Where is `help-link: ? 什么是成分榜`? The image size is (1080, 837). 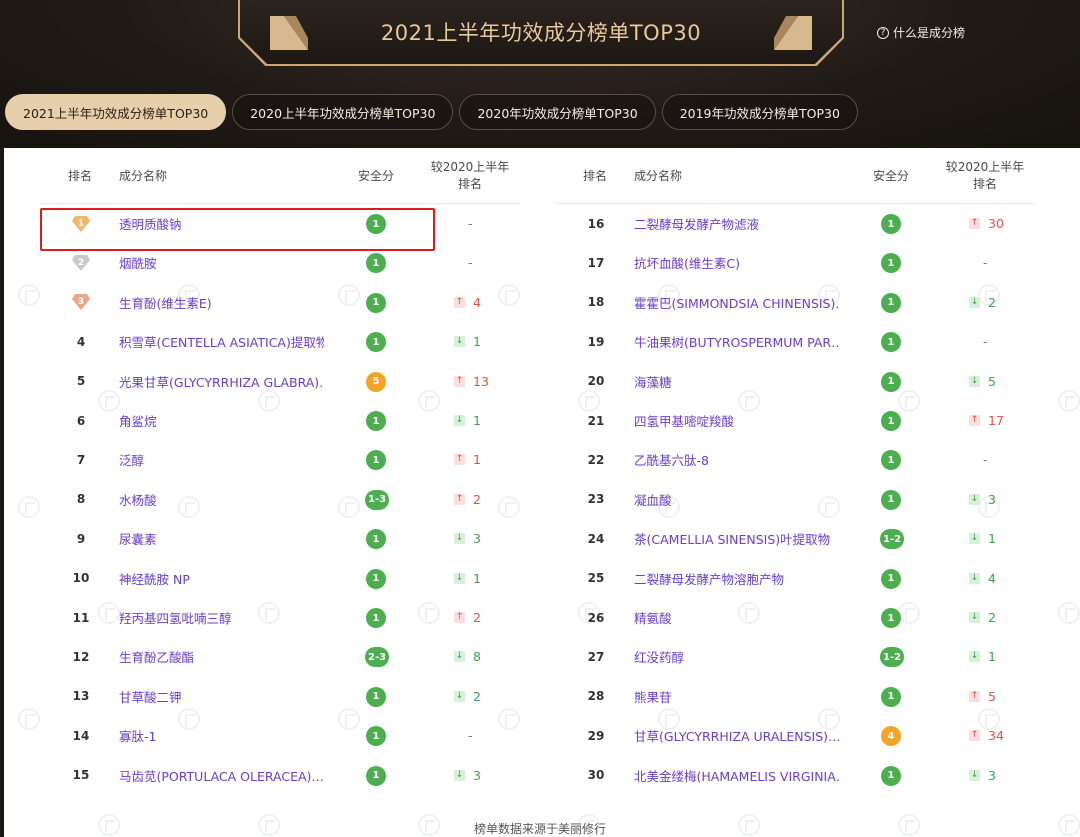 help-link: ? 什么是成分榜 is located at coordinates (921, 32).